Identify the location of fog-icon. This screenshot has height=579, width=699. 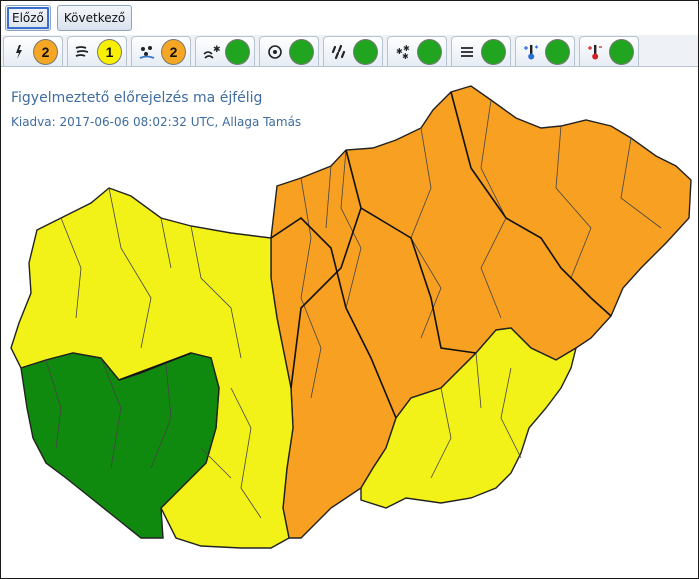
(466, 52).